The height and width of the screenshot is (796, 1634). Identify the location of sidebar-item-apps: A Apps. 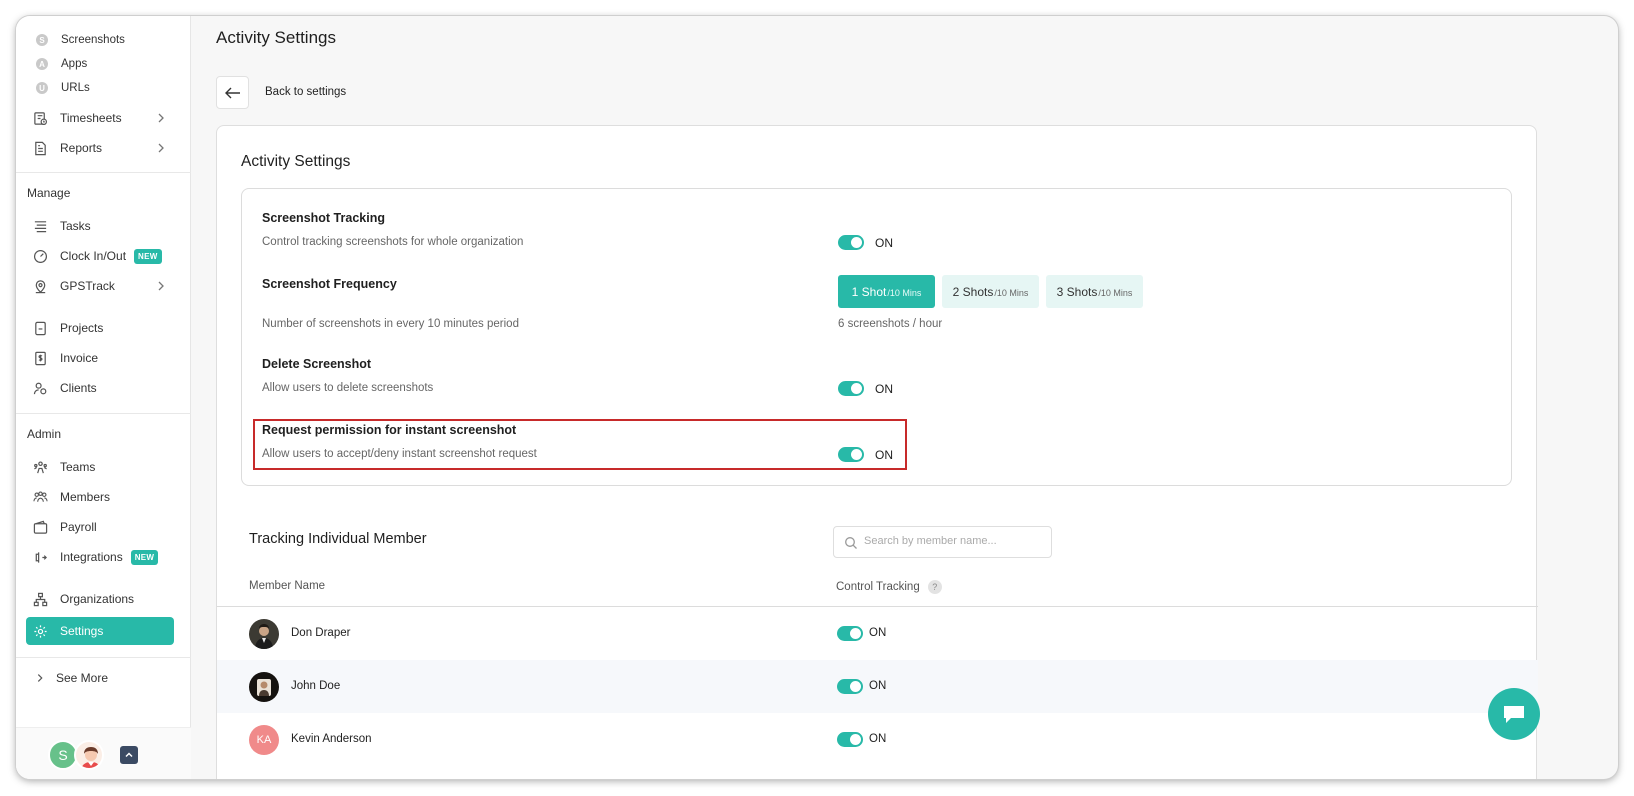
(61, 64).